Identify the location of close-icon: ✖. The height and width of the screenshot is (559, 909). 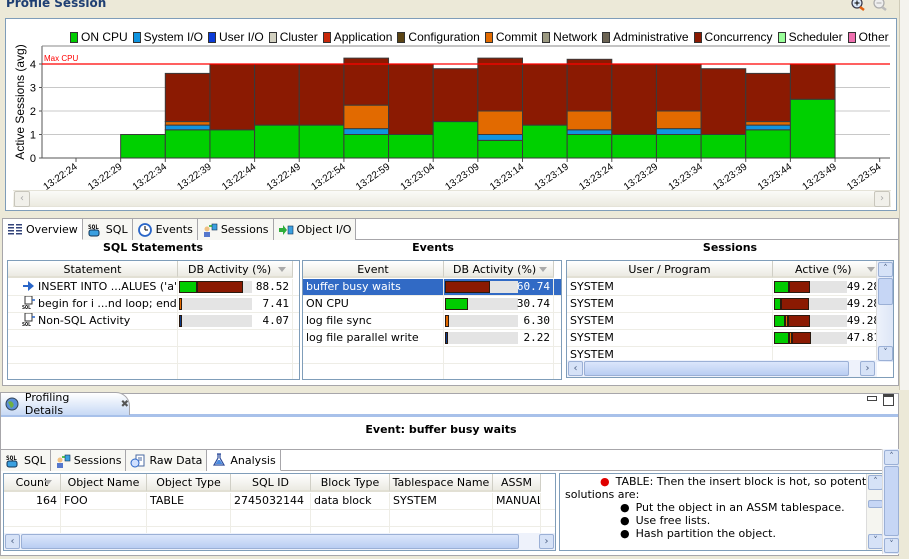
(125, 404).